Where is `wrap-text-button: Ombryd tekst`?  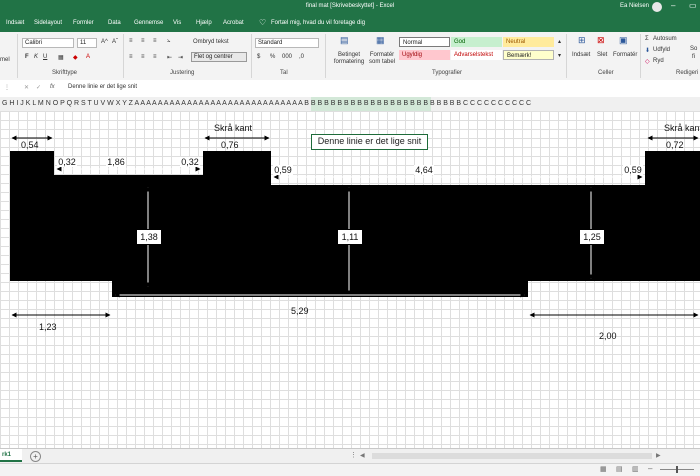
wrap-text-button: Ombryd tekst is located at coordinates (211, 42).